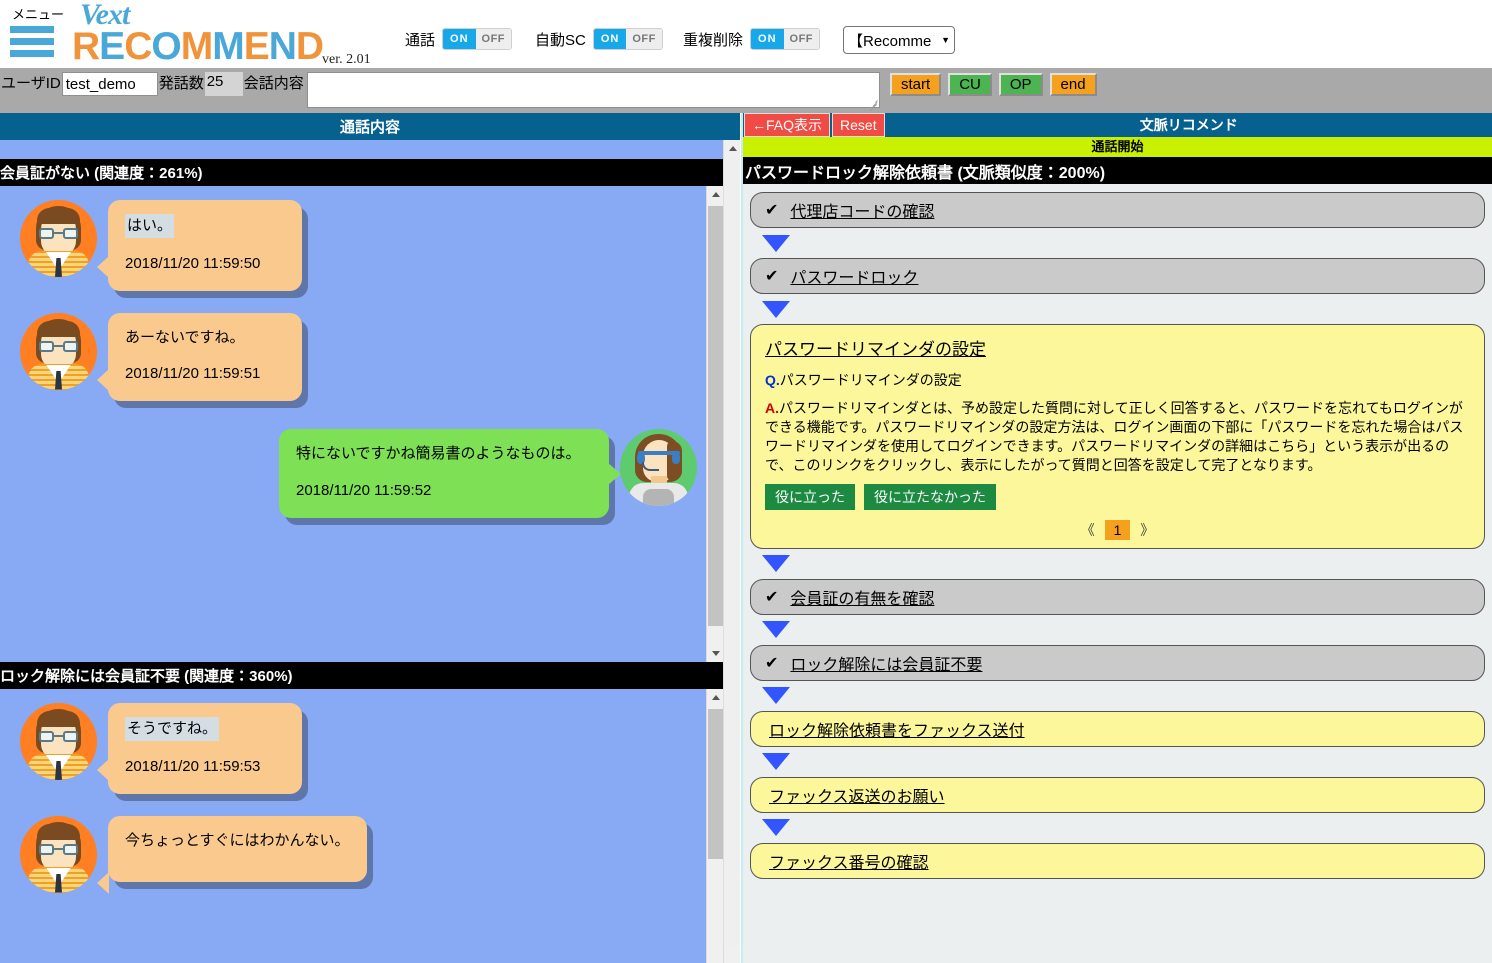  What do you see at coordinates (438, 453) in the screenshot?
I see `chat-text: 特にないですかね簡易書のようなものは。` at bounding box center [438, 453].